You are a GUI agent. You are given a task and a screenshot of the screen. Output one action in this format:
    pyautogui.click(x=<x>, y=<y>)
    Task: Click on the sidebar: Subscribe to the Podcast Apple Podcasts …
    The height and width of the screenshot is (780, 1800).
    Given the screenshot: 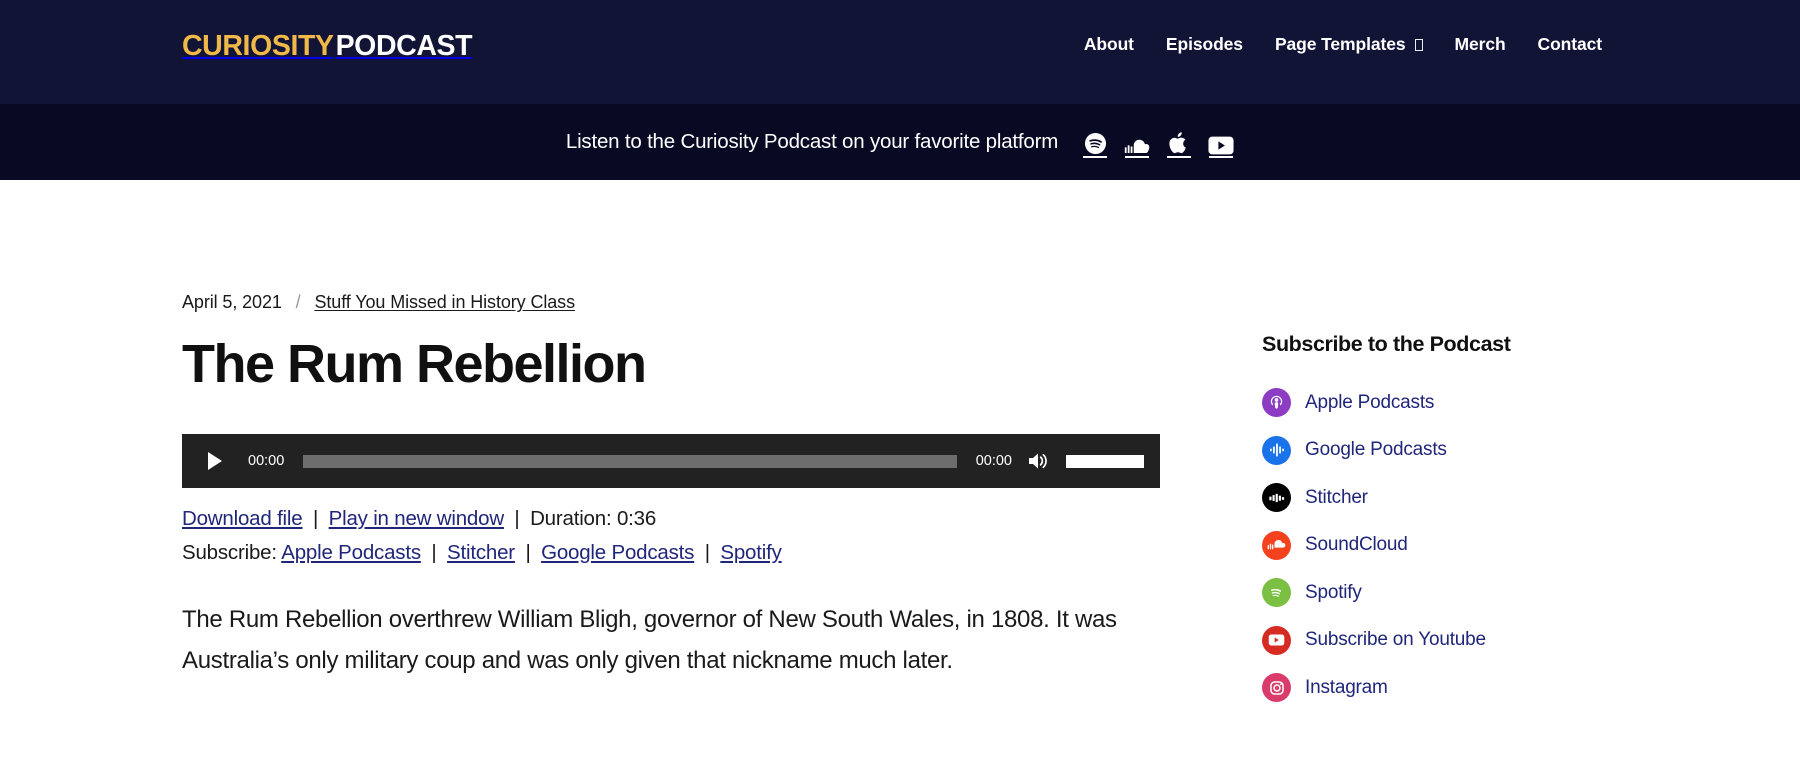 What is the action you would take?
    pyautogui.click(x=1400, y=506)
    